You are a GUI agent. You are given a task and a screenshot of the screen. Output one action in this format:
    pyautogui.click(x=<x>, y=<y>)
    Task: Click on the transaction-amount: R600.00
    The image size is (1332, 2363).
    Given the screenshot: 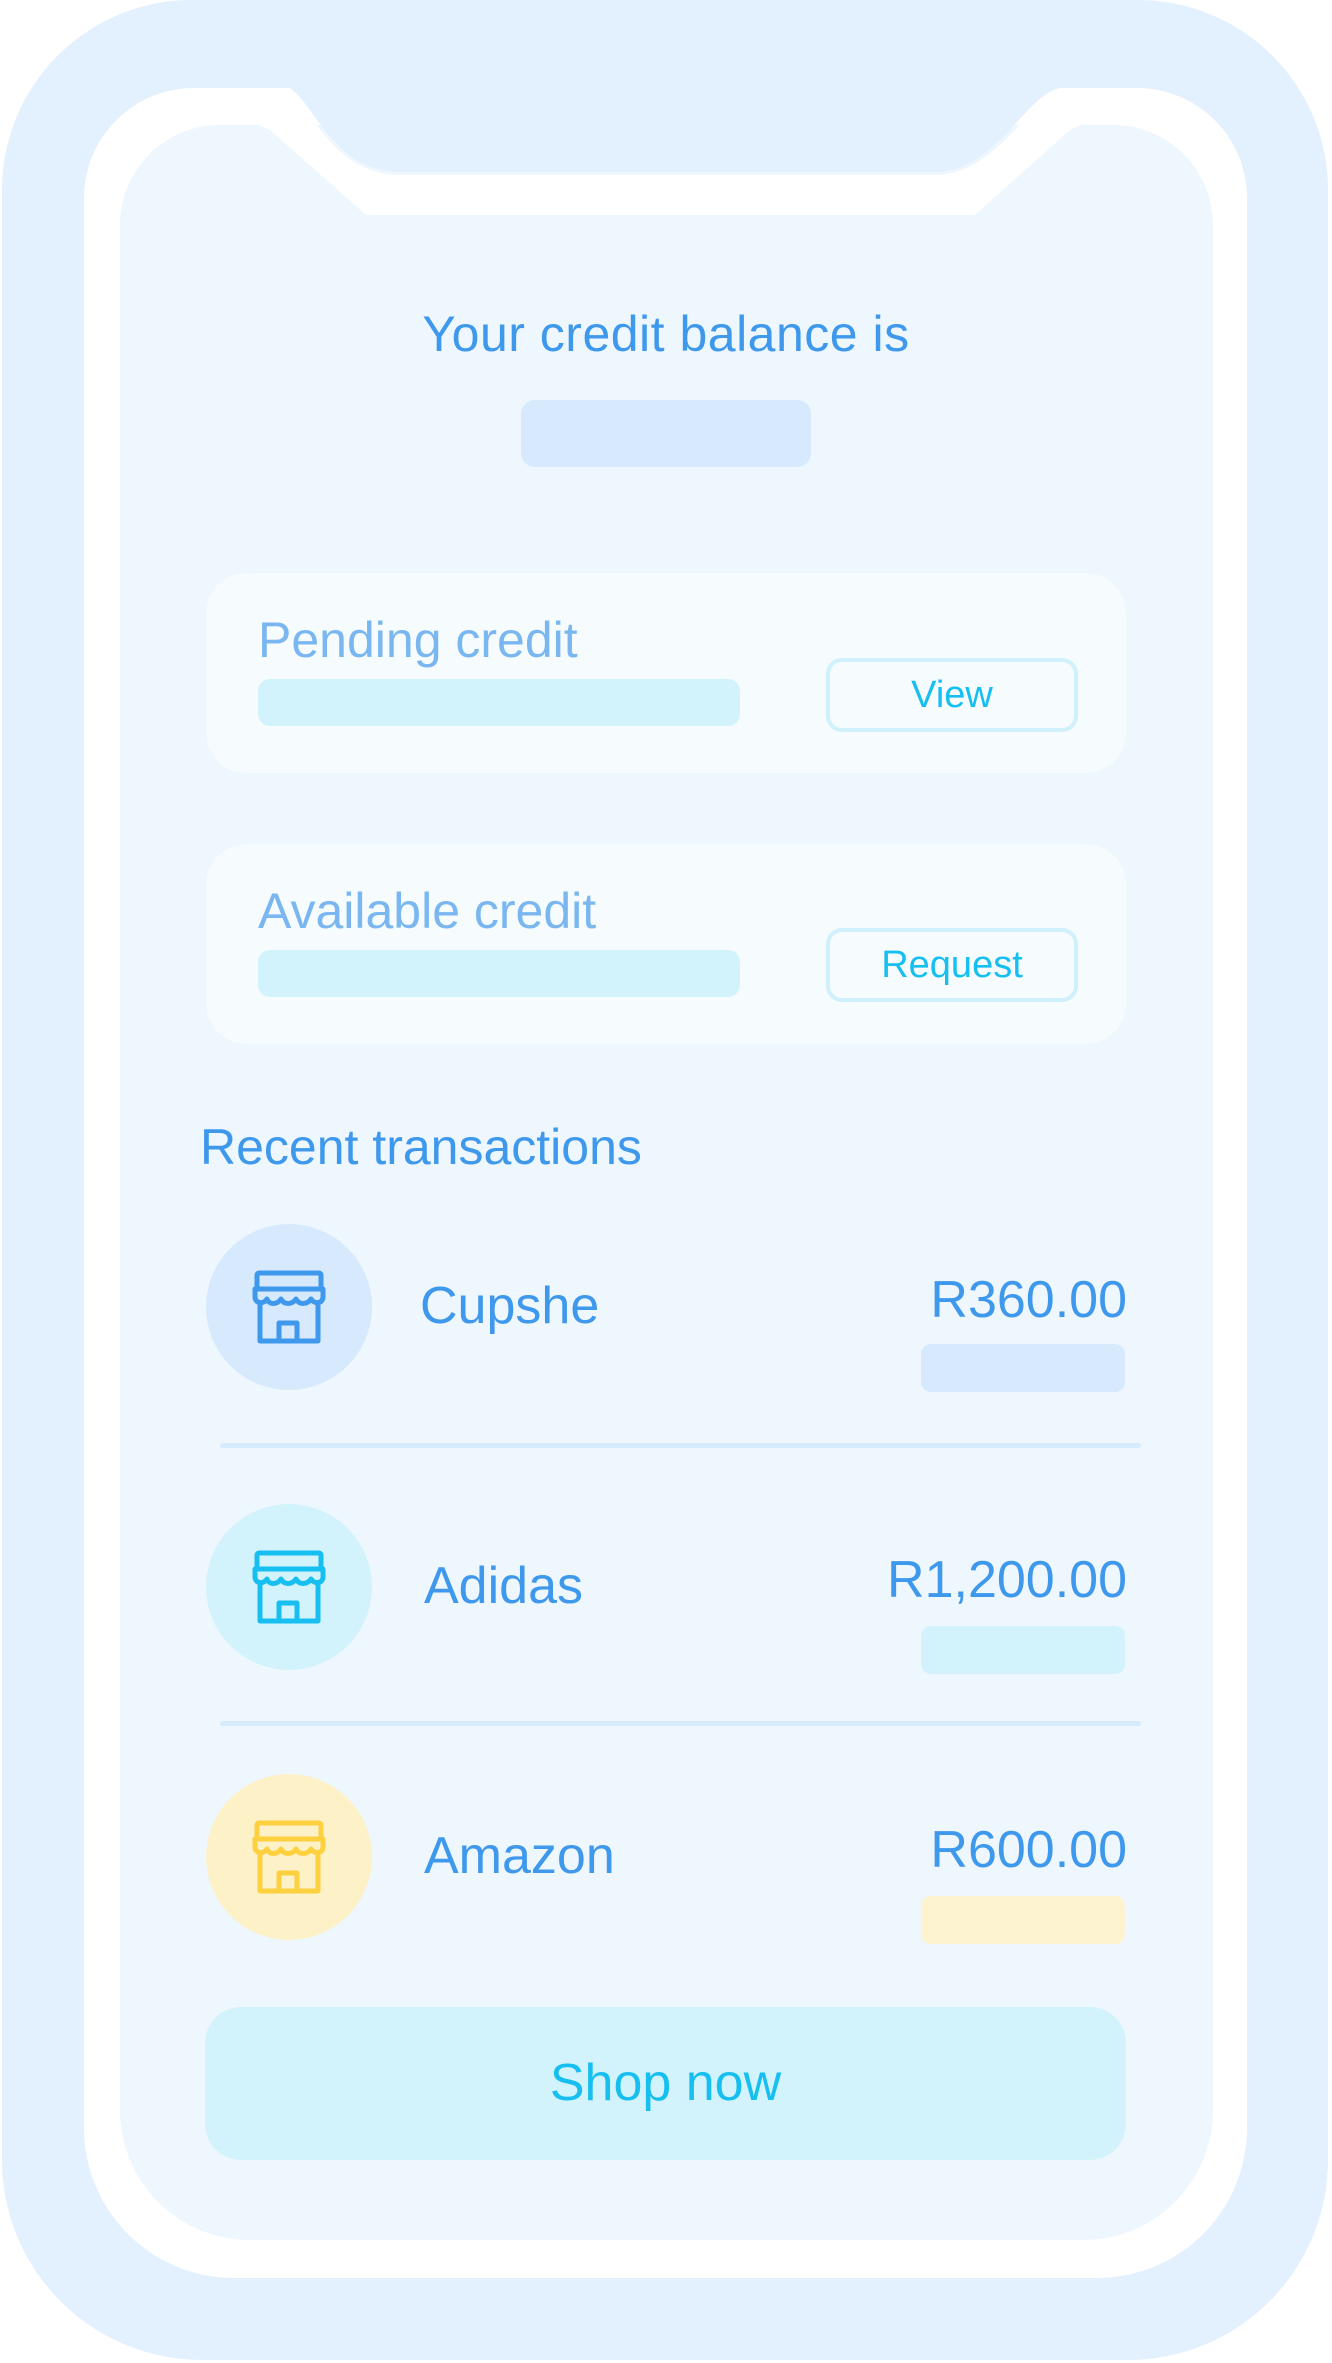 What is the action you would take?
    pyautogui.click(x=1028, y=1850)
    